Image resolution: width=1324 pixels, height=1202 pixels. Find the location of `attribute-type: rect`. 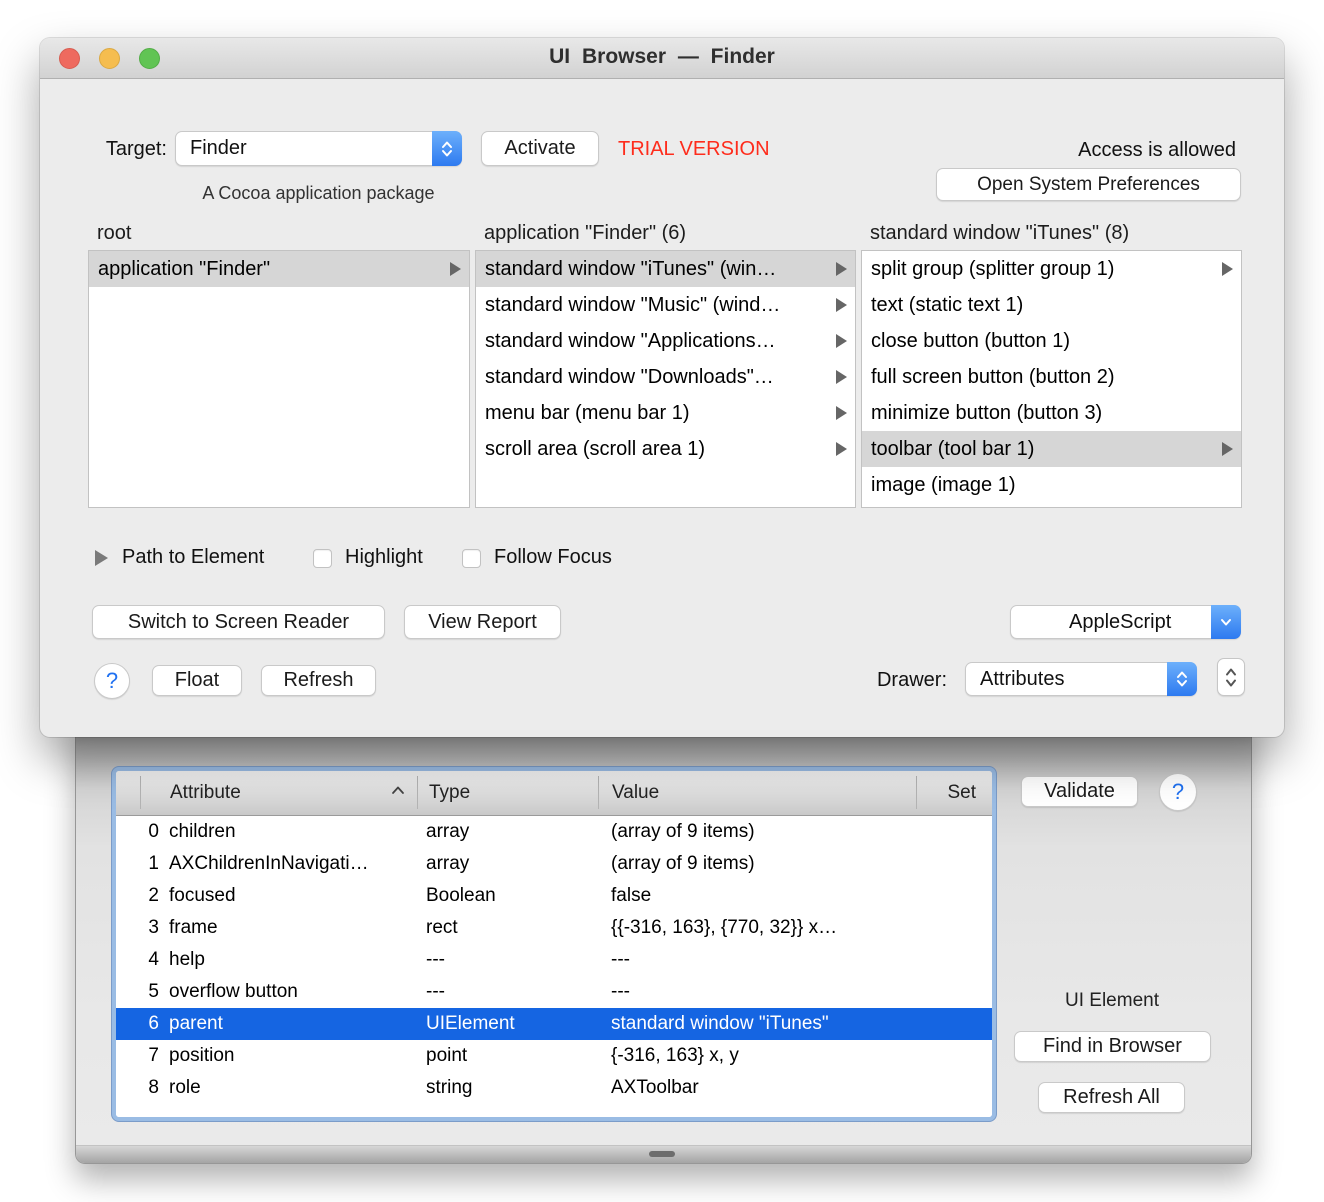

attribute-type: rect is located at coordinates (442, 927).